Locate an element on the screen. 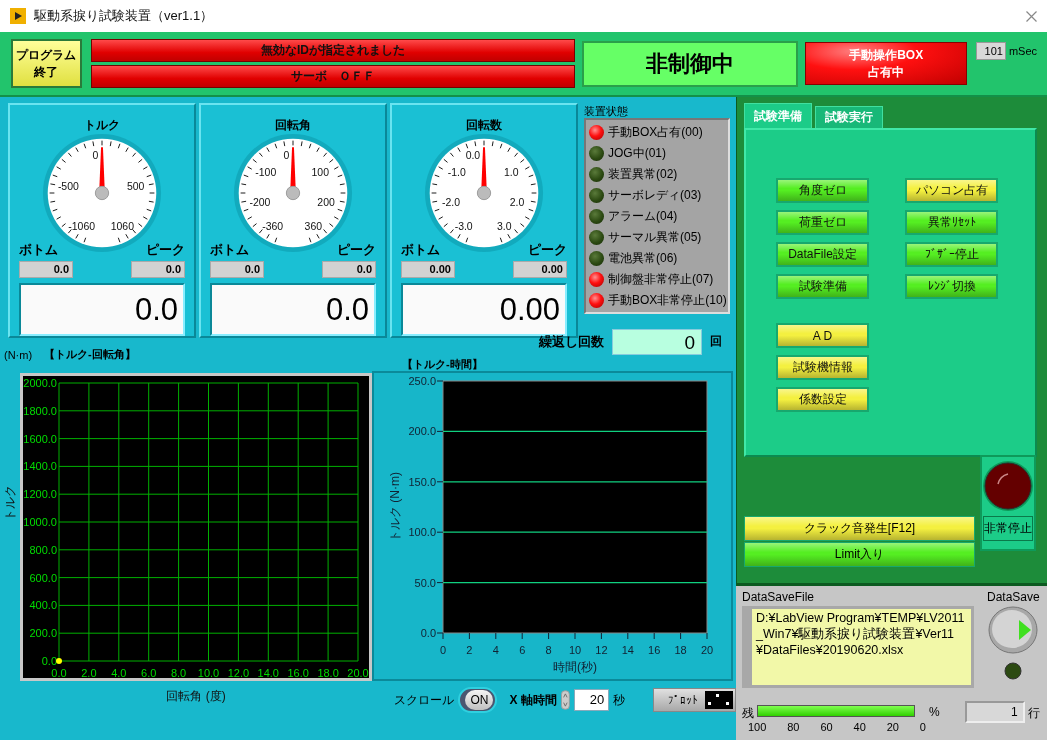 The width and height of the screenshot is (1047, 740). emergency-stop-button is located at coordinates (1008, 486).